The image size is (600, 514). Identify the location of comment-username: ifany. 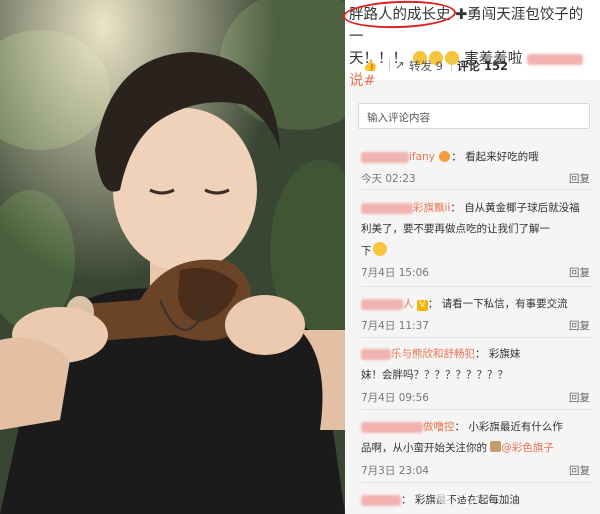
(422, 157).